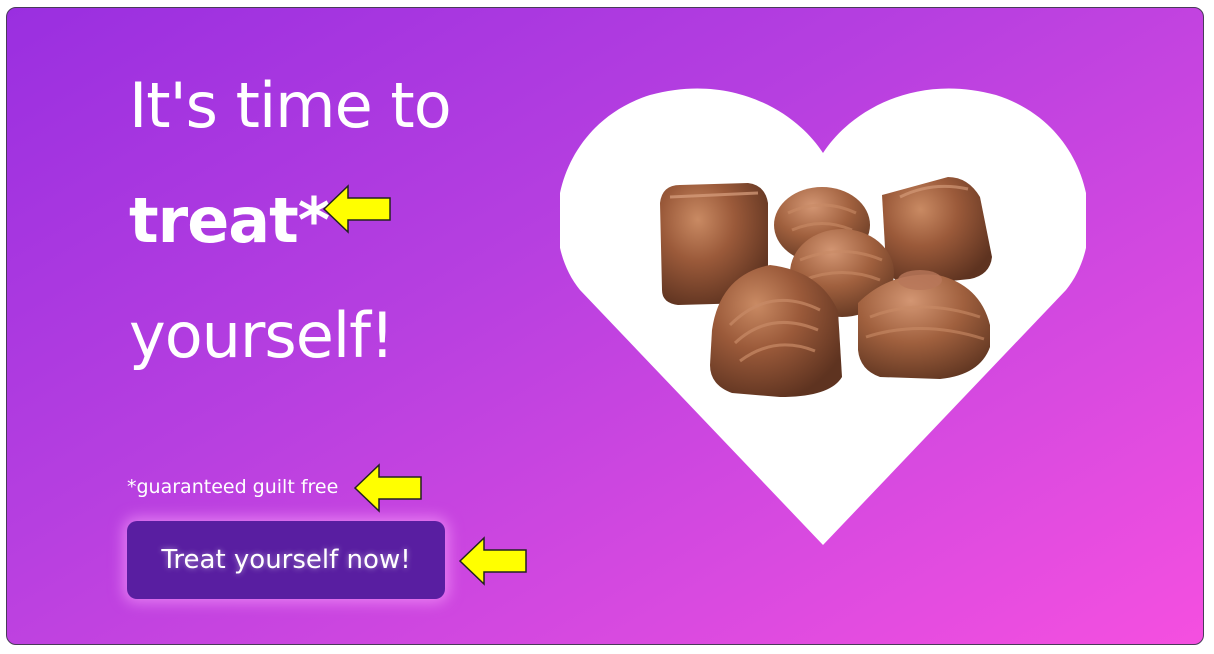  I want to click on headline-line-2: treat*, so click(229, 220).